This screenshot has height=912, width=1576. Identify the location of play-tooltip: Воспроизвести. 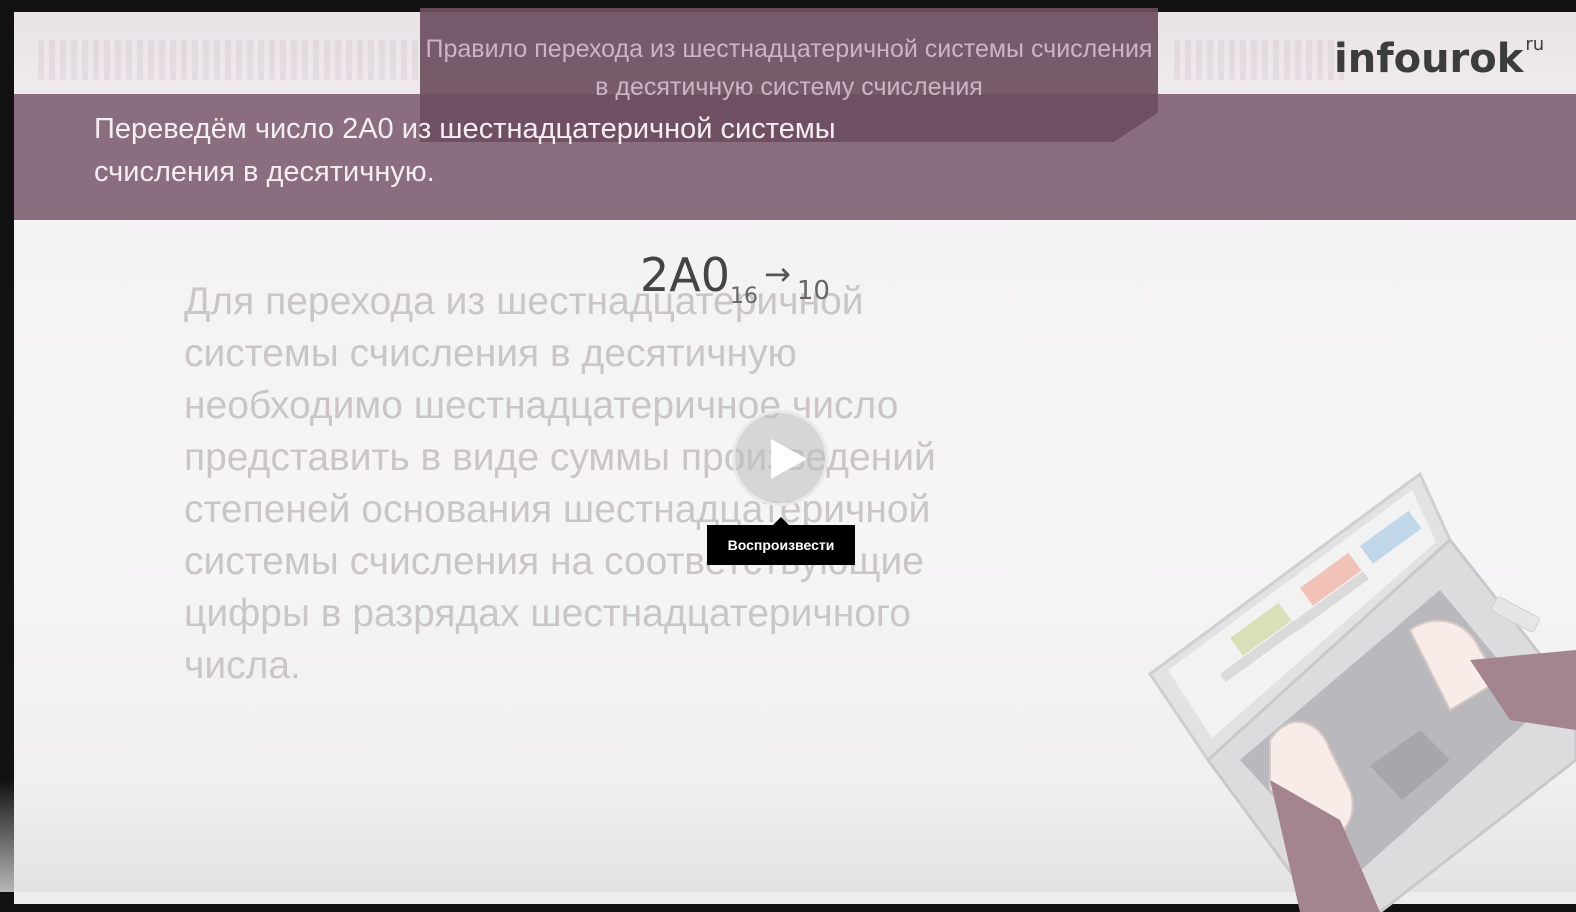
(781, 541).